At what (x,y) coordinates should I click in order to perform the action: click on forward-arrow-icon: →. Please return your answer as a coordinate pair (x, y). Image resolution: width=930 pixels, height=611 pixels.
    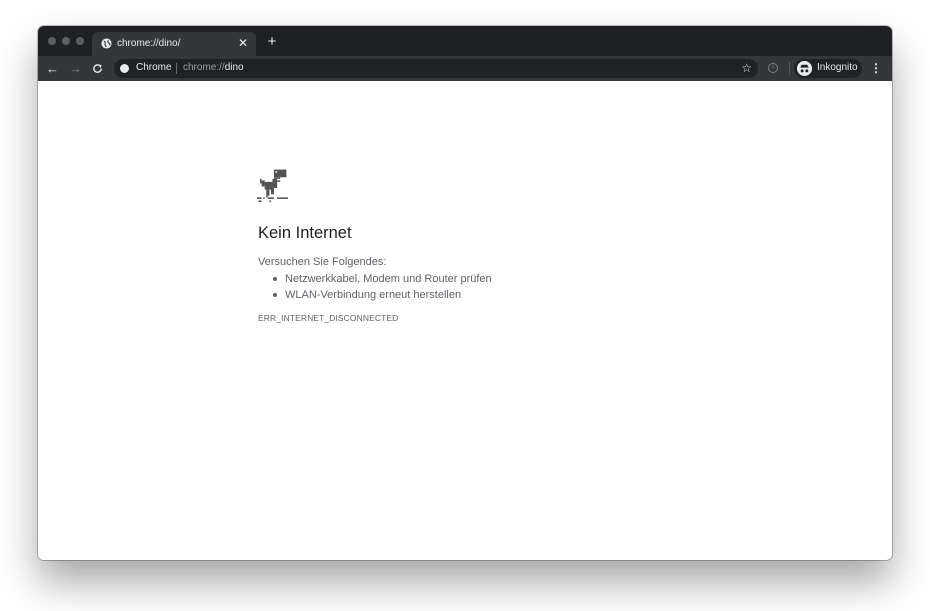
    Looking at the image, I should click on (75, 68).